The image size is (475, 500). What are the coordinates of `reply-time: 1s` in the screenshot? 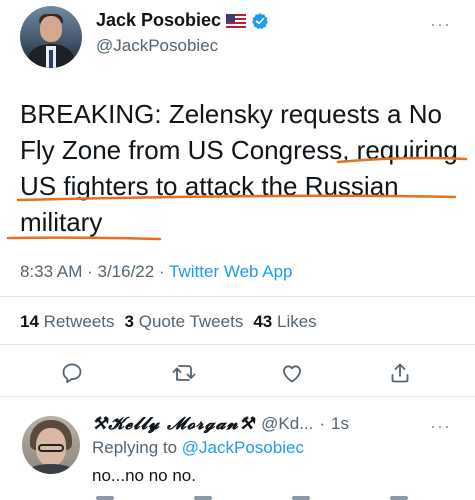 It's located at (340, 424).